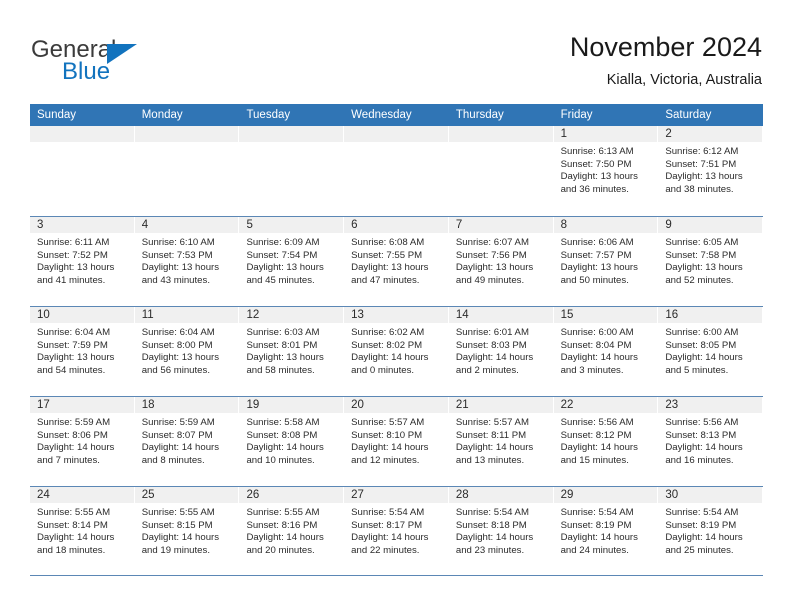  Describe the element at coordinates (459, 225) in the screenshot. I see `day-number: 7` at that location.